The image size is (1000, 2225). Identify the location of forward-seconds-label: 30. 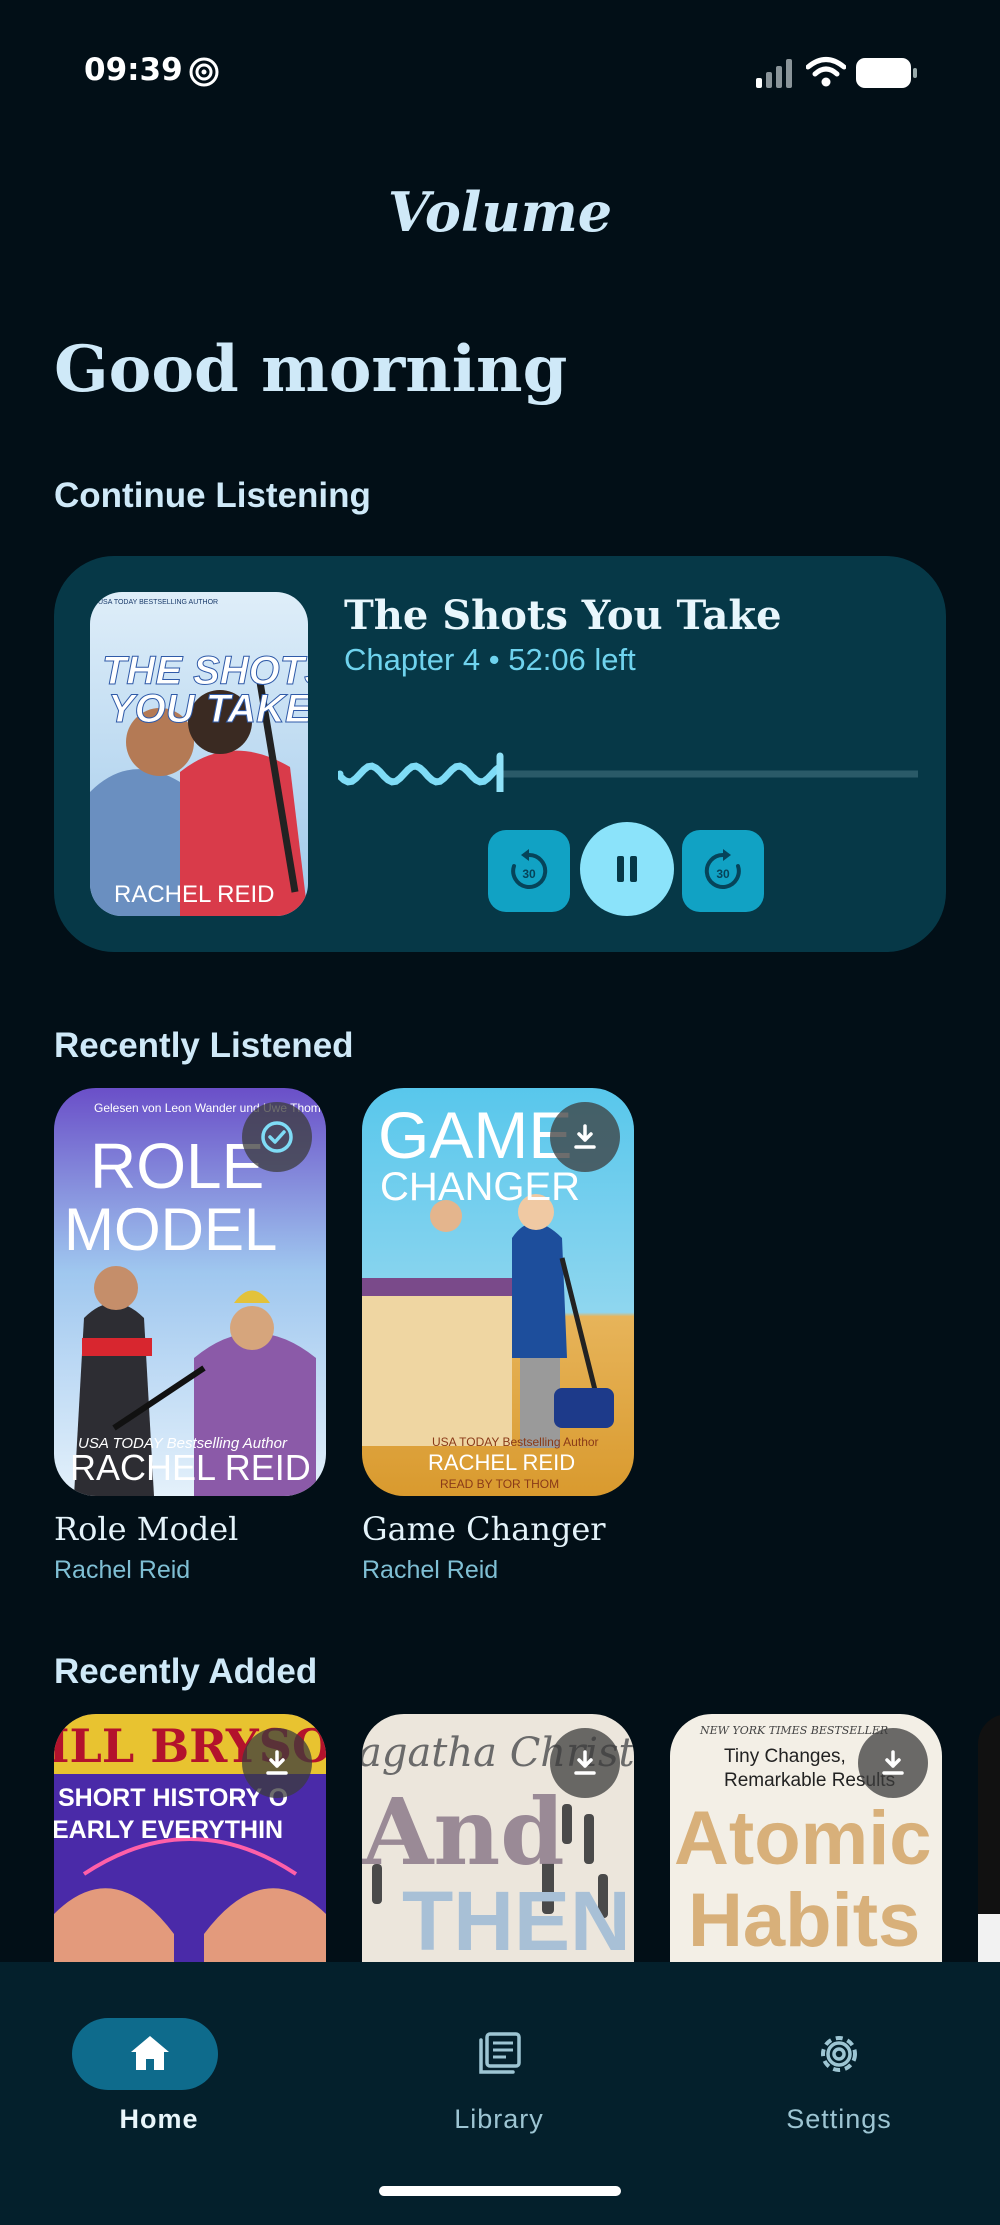
(723, 874).